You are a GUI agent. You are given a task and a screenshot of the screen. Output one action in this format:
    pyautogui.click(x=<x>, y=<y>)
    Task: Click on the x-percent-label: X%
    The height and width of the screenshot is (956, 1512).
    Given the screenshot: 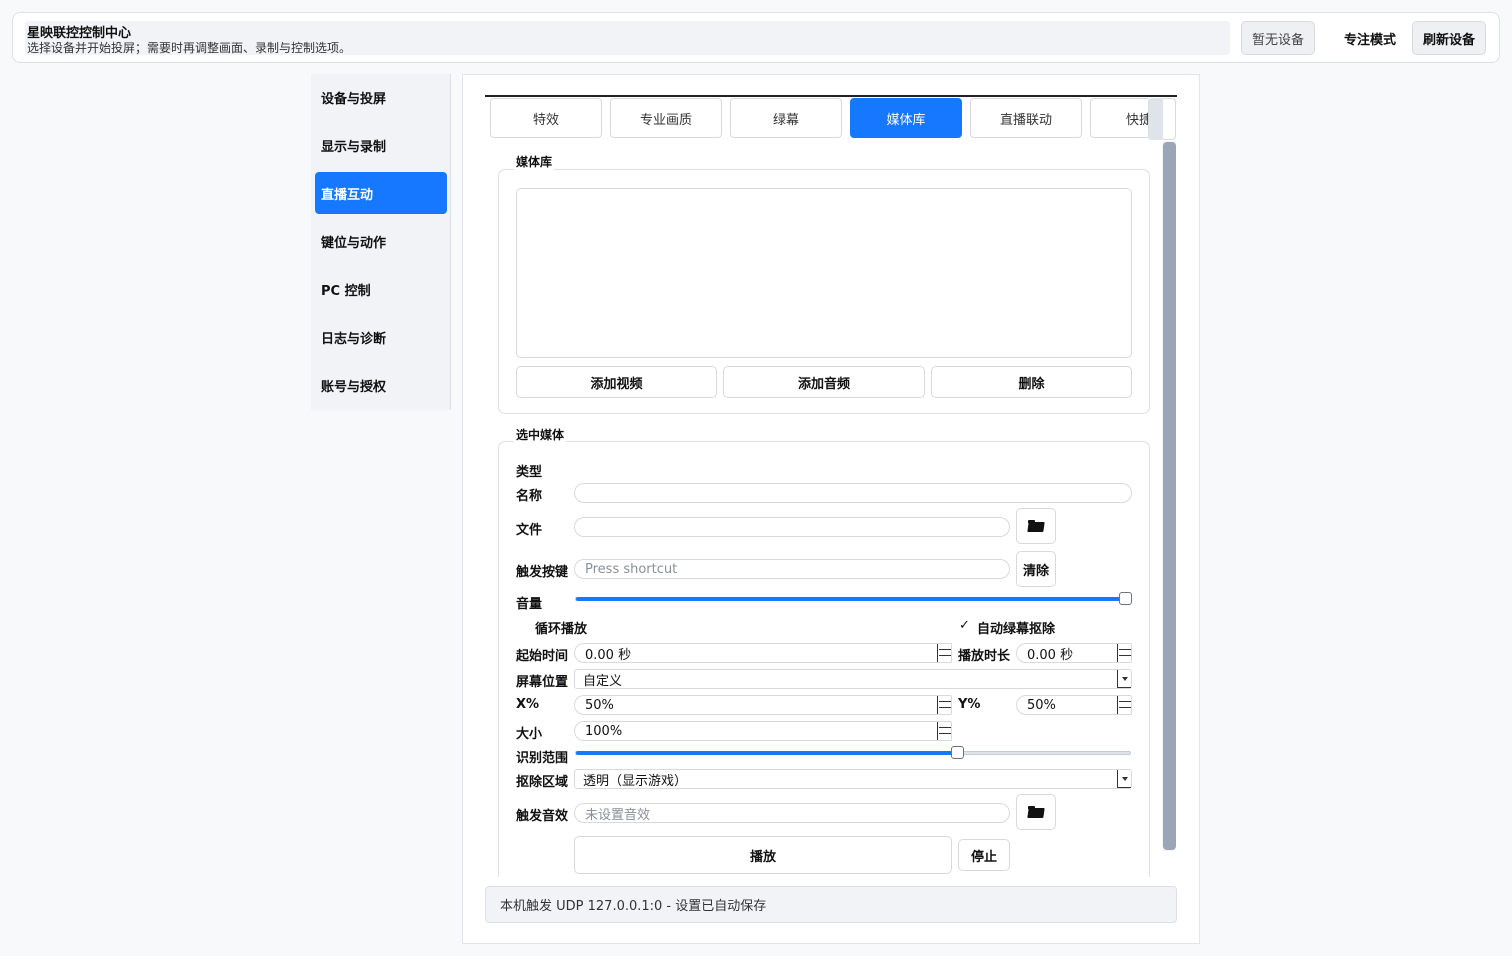 What is the action you would take?
    pyautogui.click(x=528, y=704)
    